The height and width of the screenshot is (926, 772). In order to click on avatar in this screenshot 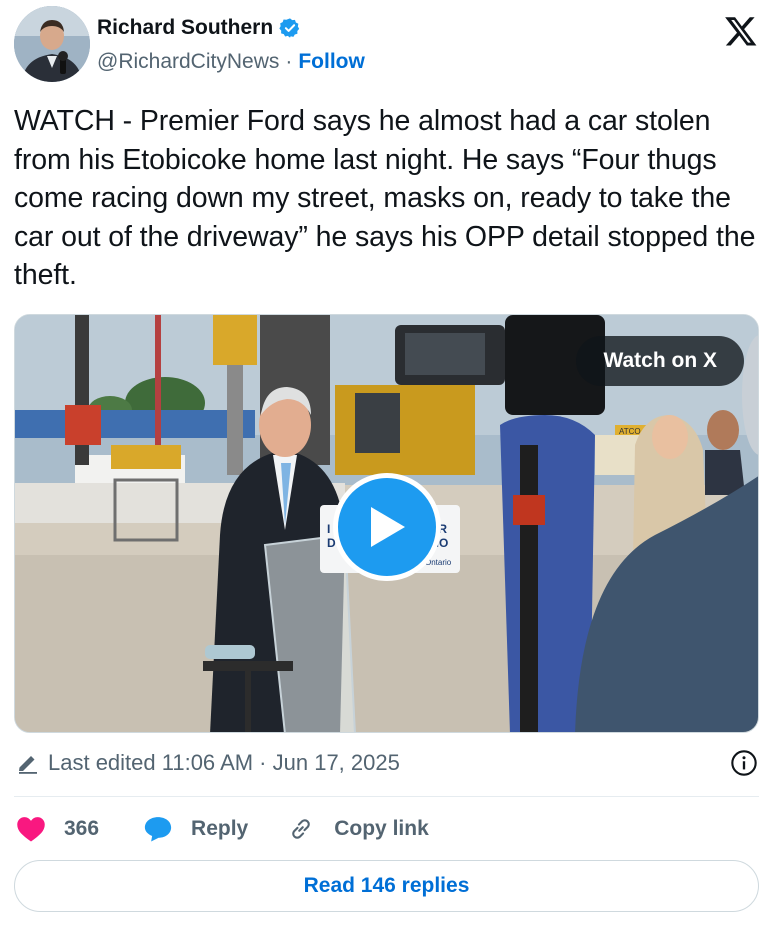, I will do `click(52, 44)`.